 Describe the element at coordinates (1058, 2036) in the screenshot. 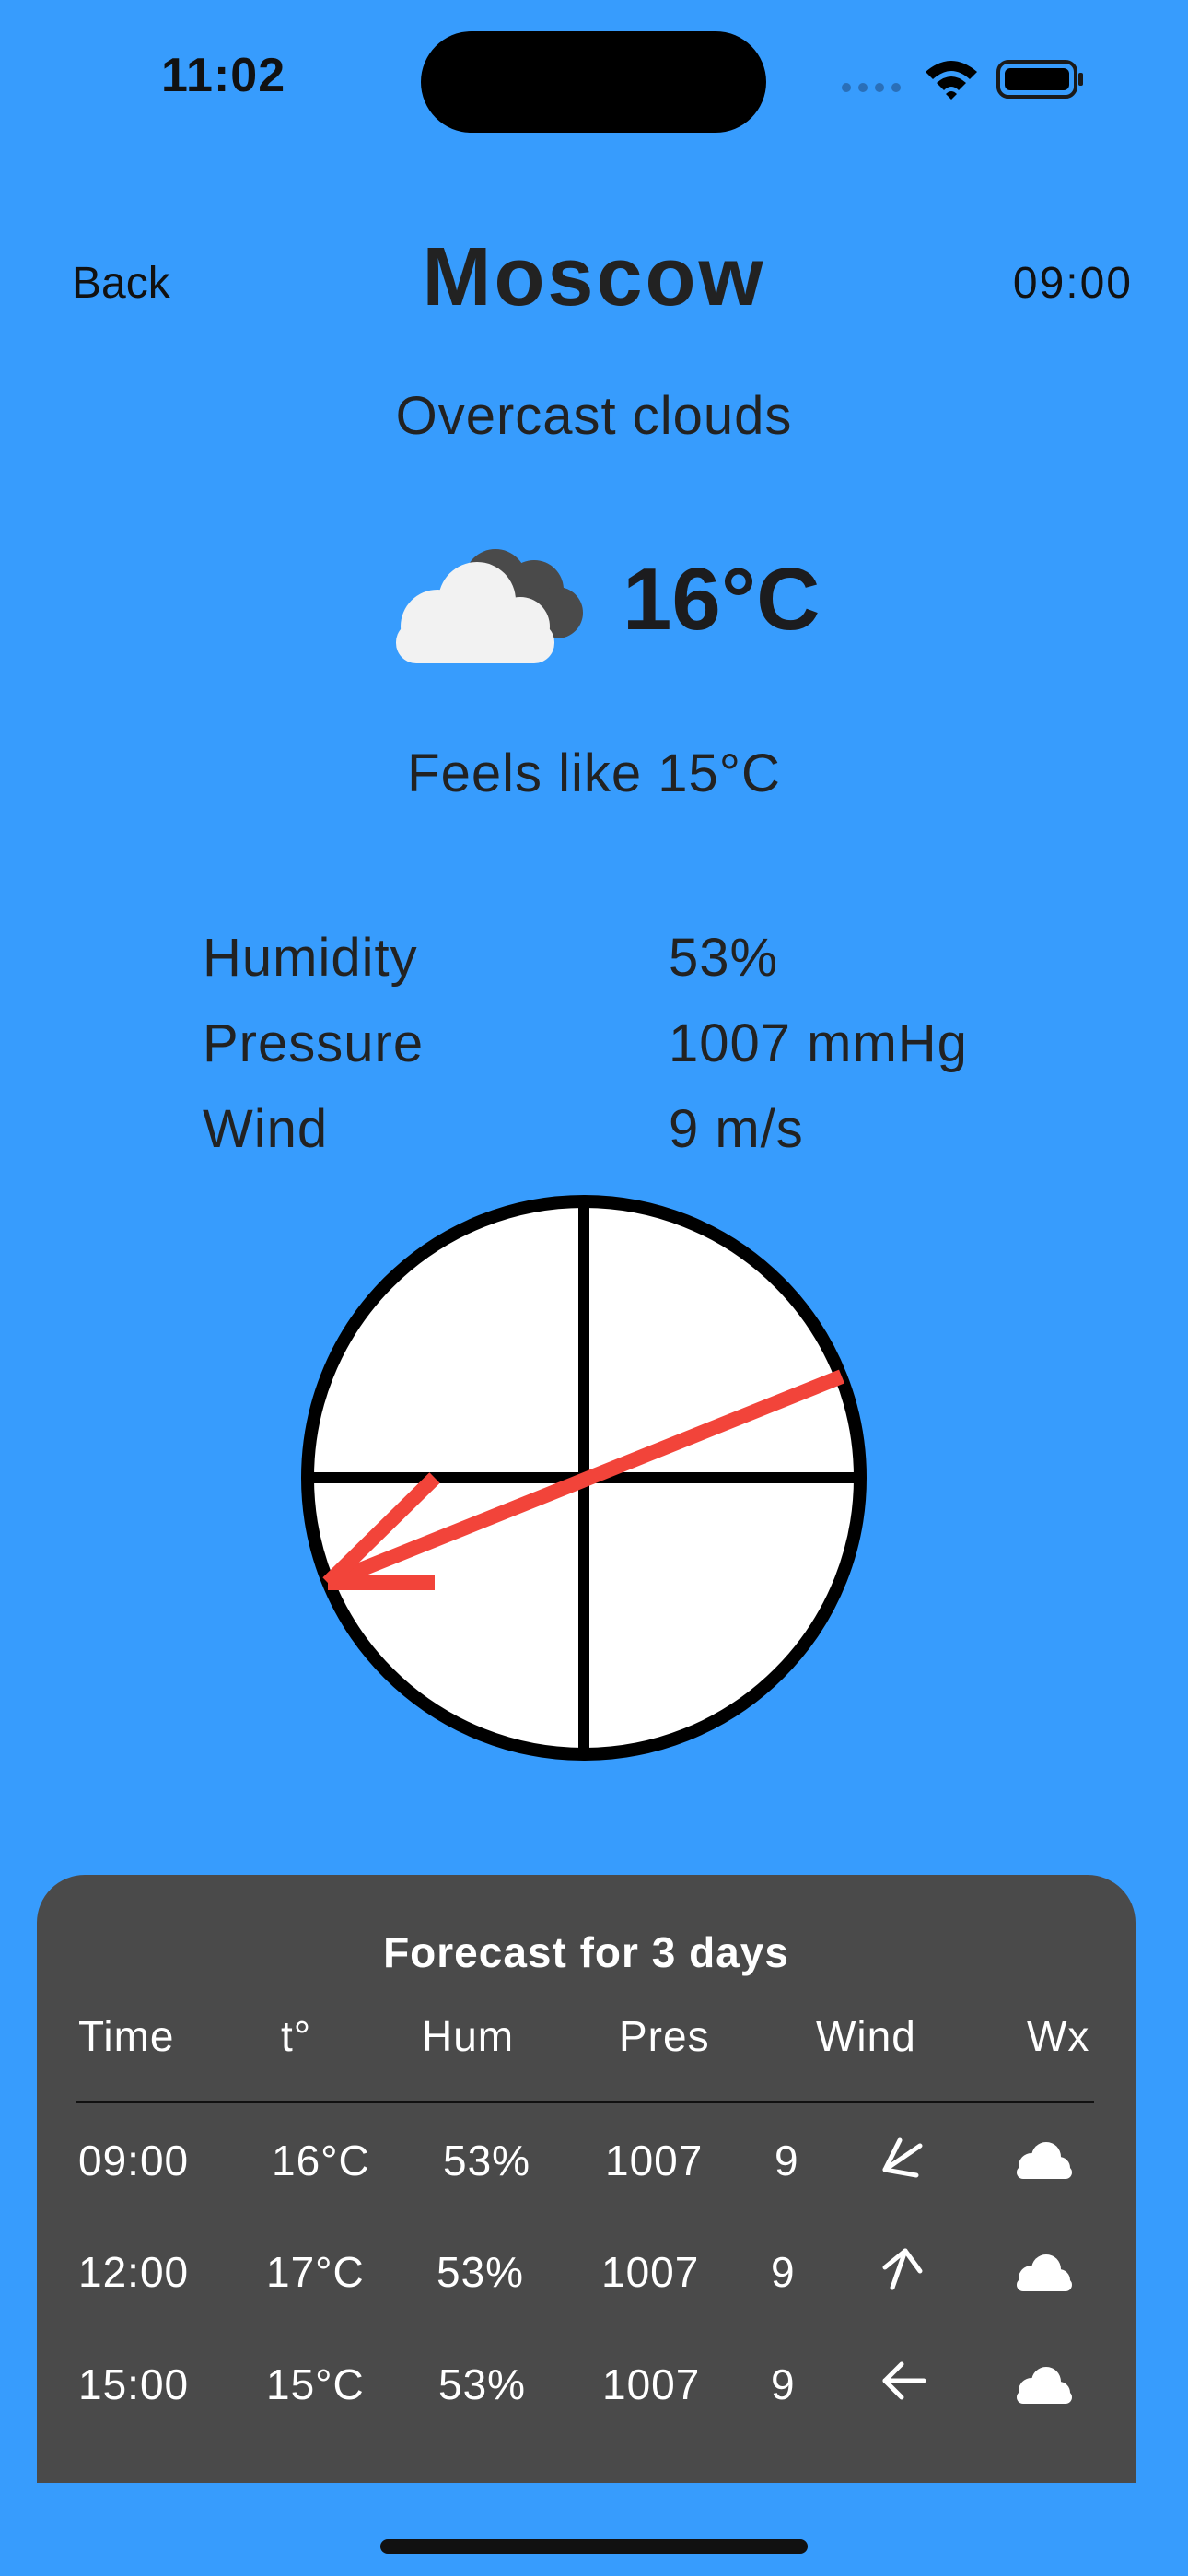

I see `column-header-weather: Wx` at that location.